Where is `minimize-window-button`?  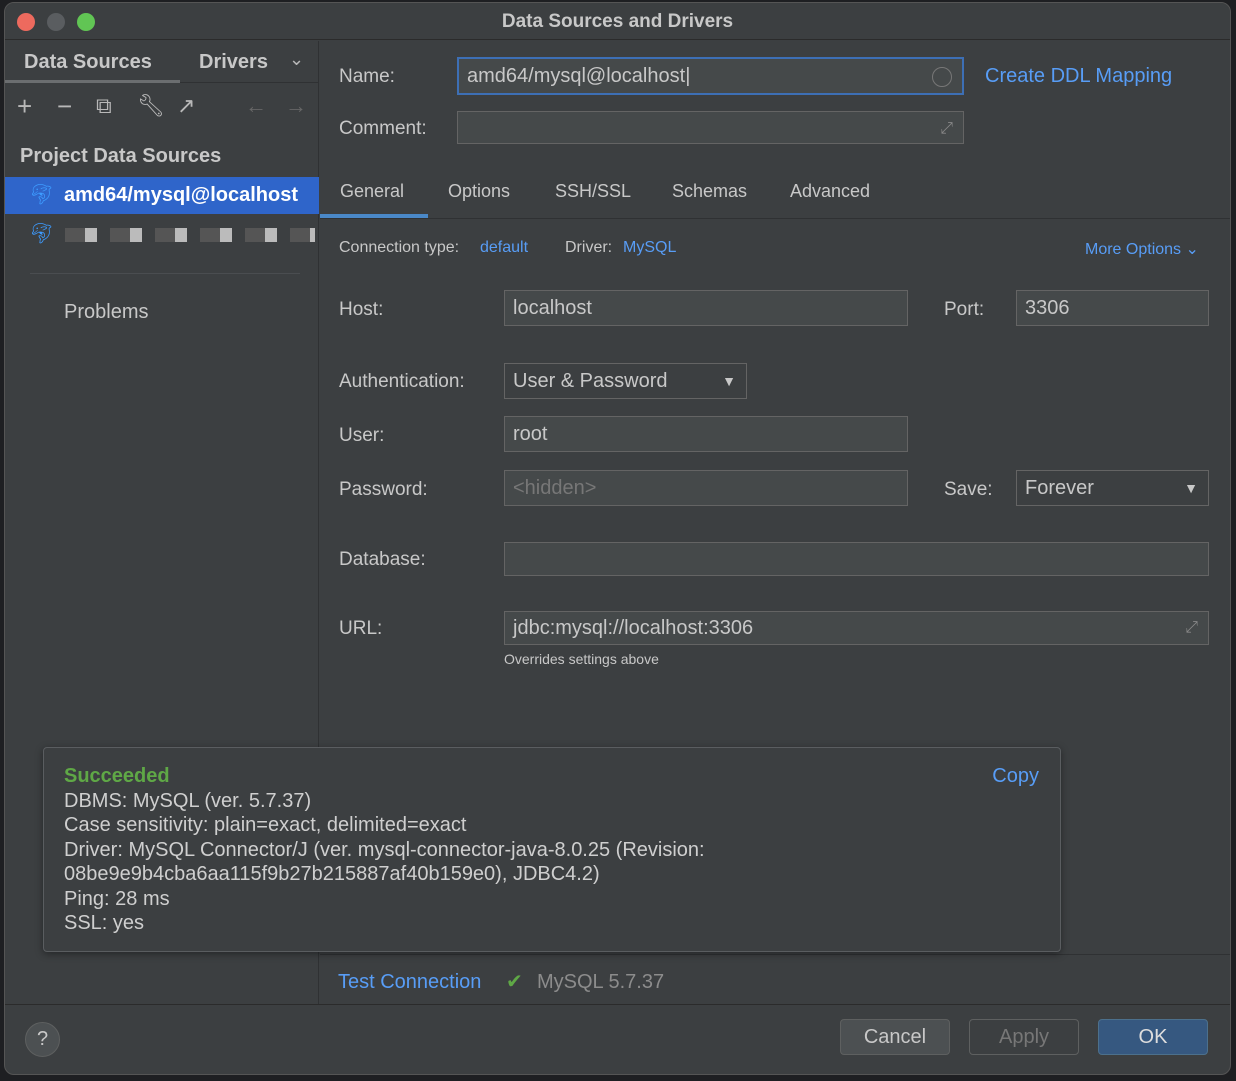 minimize-window-button is located at coordinates (56, 22).